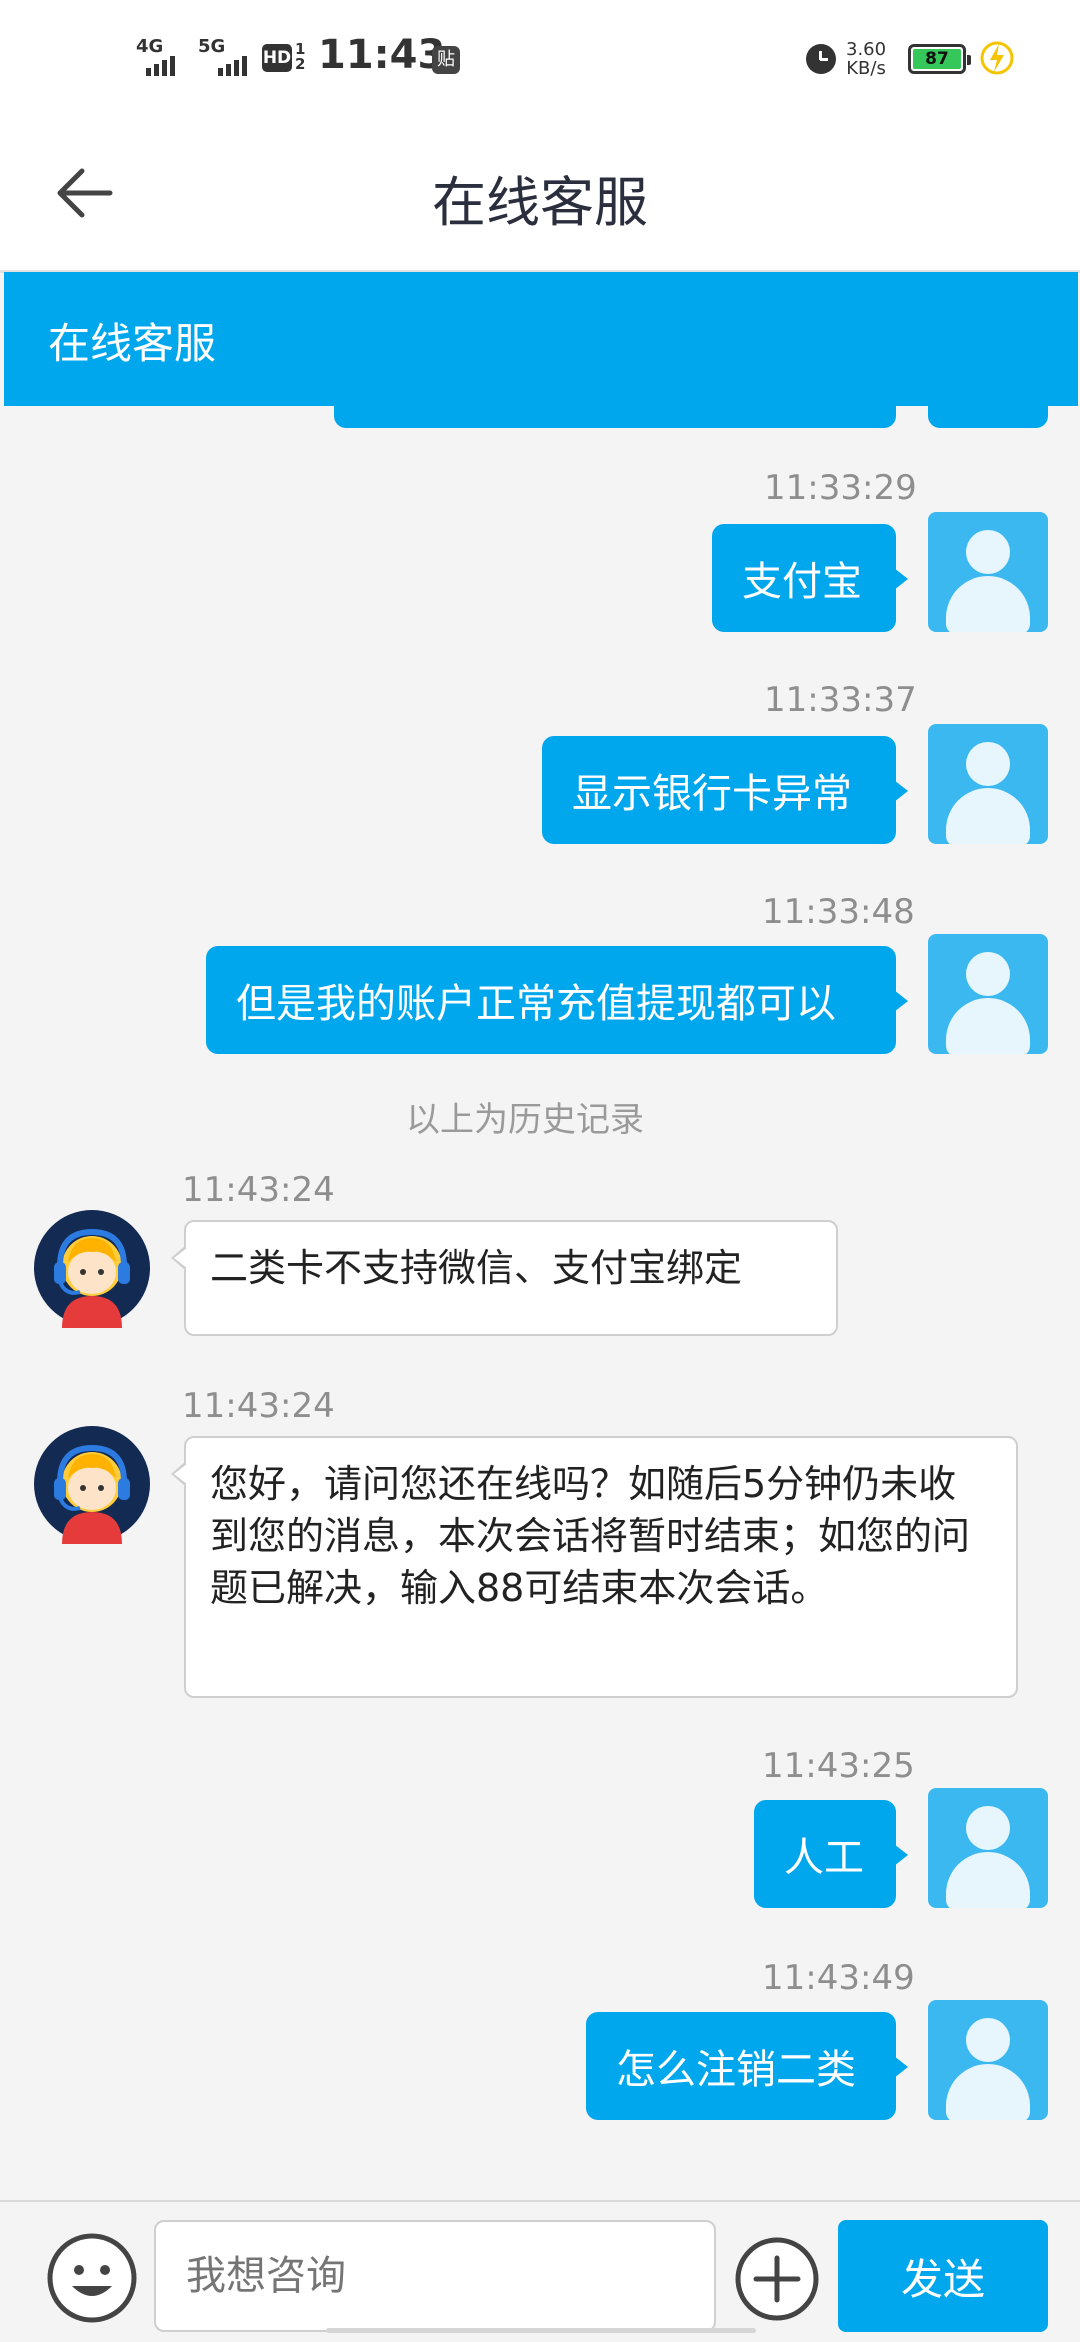 The image size is (1080, 2342). Describe the element at coordinates (840, 700) in the screenshot. I see `message-timestamp: 11:33:37` at that location.